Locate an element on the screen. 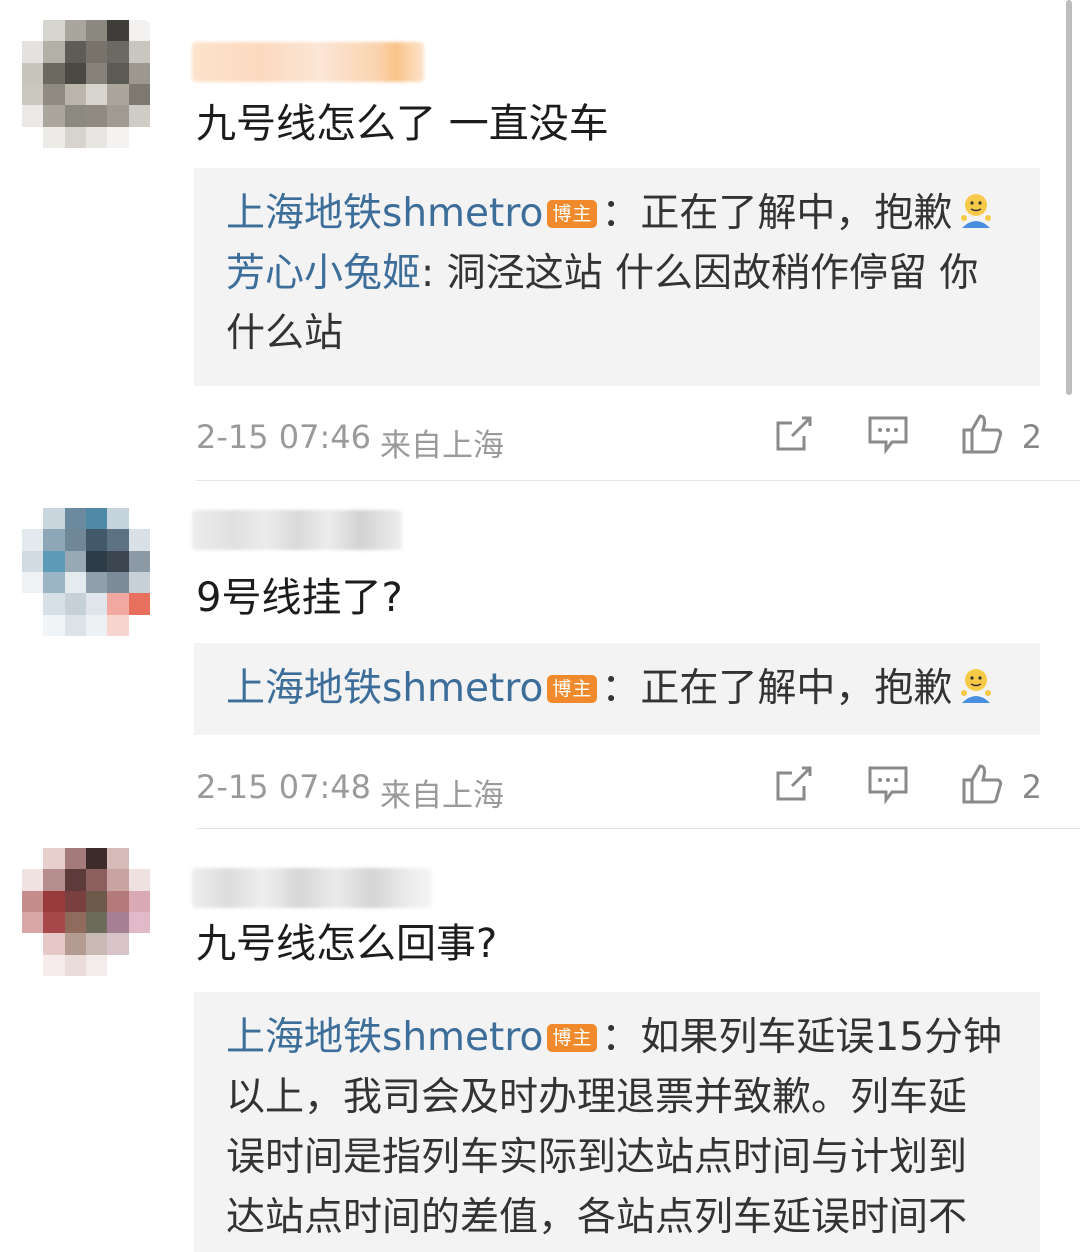 The width and height of the screenshot is (1080, 1252). reply-line: 芳心小兔姬: 洞泾这站 什么因故稍作停留 你 is located at coordinates (616, 274).